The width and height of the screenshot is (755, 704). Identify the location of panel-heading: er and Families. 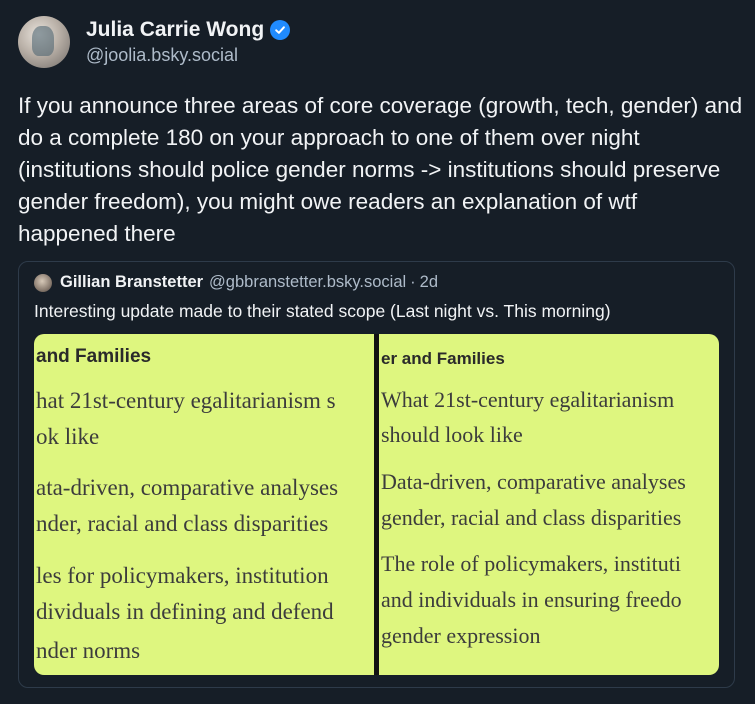
(443, 358).